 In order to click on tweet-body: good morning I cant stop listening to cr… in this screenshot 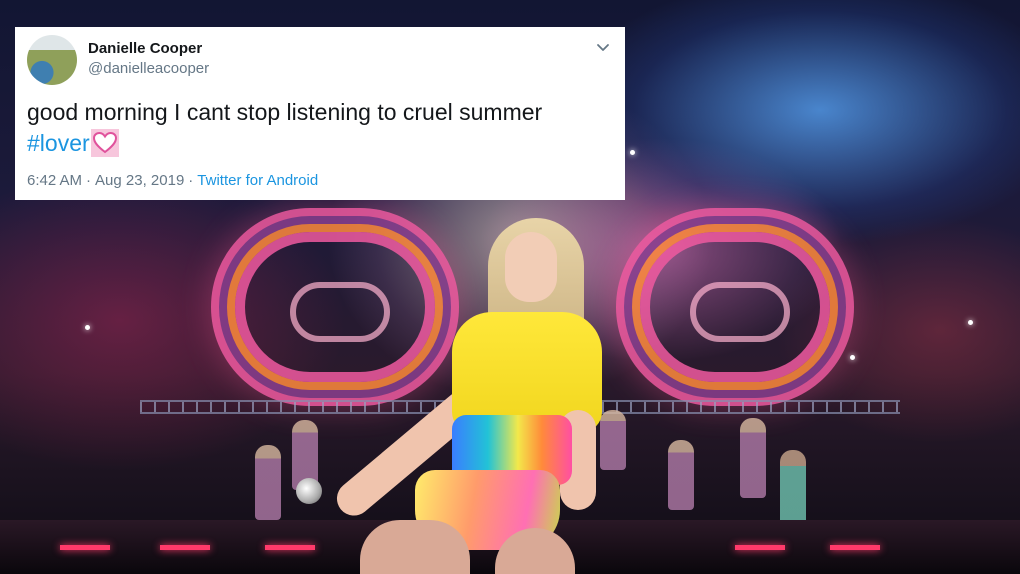, I will do `click(285, 112)`.